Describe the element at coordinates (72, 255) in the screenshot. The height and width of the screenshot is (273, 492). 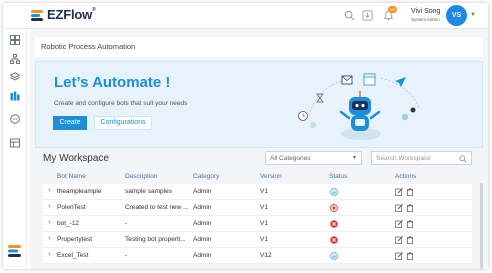
I see `bot-name: Excel_Test` at that location.